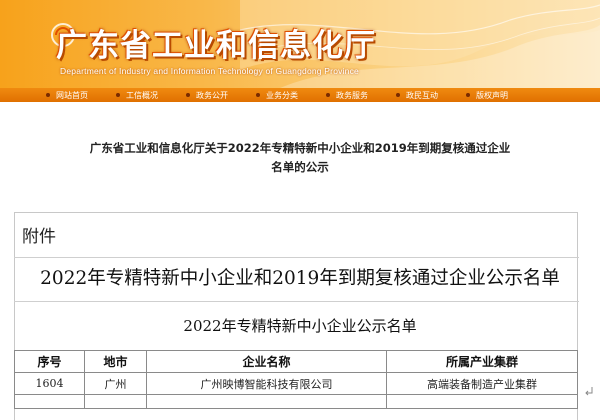 Image resolution: width=600 pixels, height=420 pixels. Describe the element at coordinates (72, 95) in the screenshot. I see `nav-item-label: 网站首页` at that location.